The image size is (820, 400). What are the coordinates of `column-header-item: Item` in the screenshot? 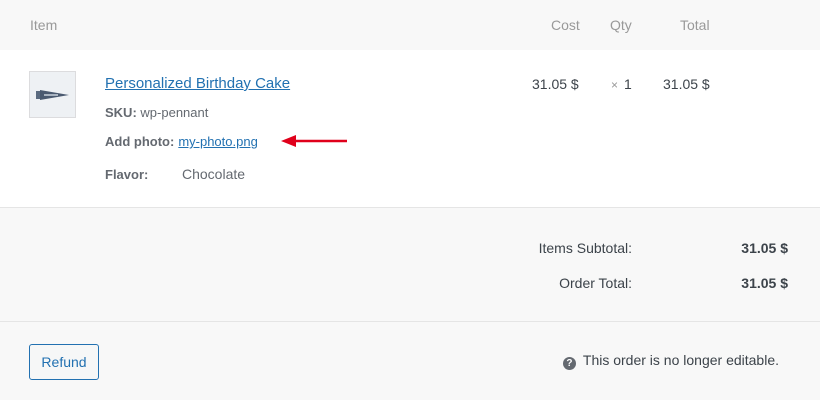 It's located at (44, 25).